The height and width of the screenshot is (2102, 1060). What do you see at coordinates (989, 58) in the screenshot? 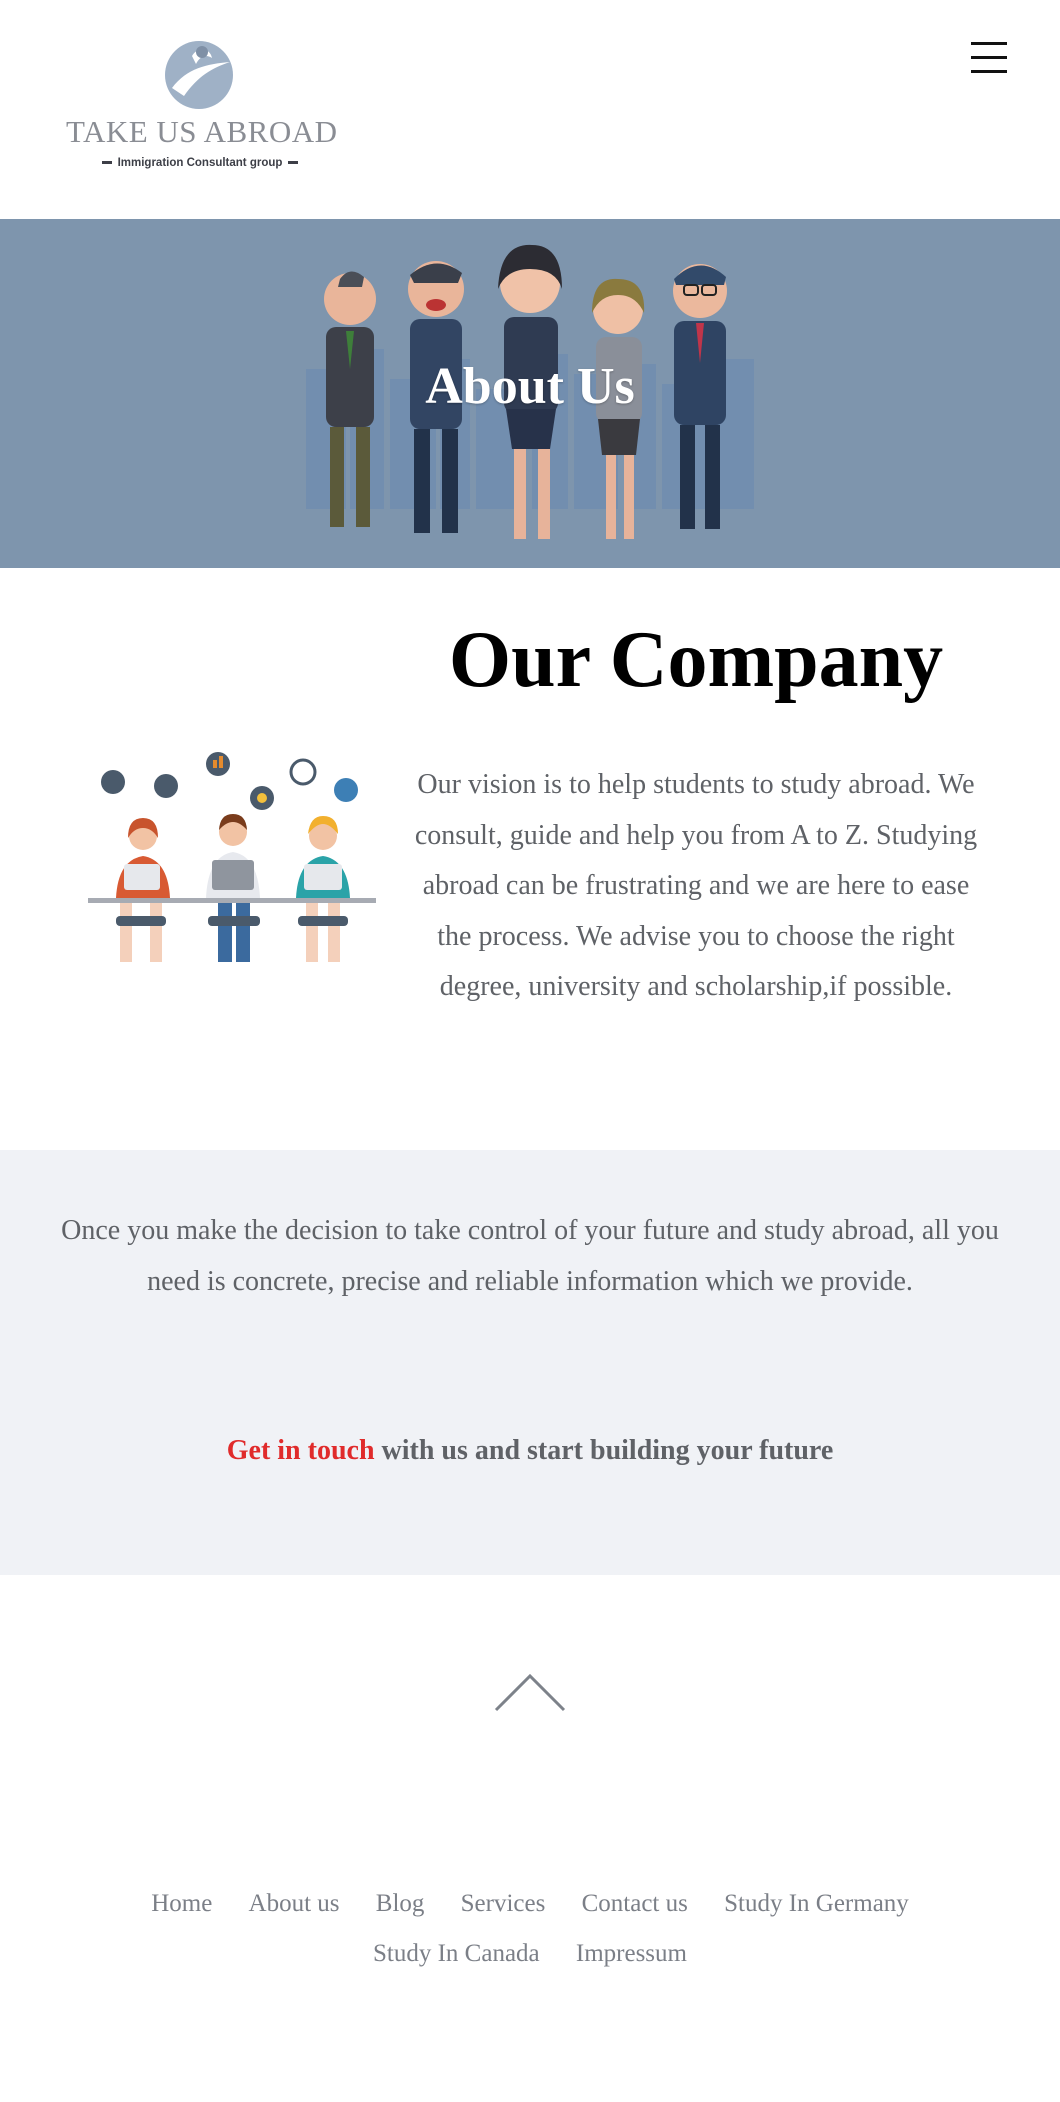
I see `hamburger-menu-icon` at bounding box center [989, 58].